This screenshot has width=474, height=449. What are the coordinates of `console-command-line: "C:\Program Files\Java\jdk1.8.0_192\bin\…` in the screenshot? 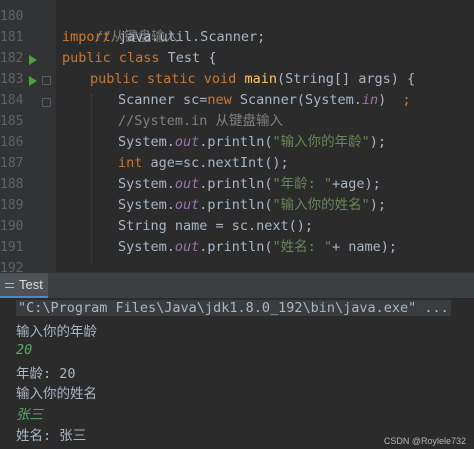 It's located at (233, 308).